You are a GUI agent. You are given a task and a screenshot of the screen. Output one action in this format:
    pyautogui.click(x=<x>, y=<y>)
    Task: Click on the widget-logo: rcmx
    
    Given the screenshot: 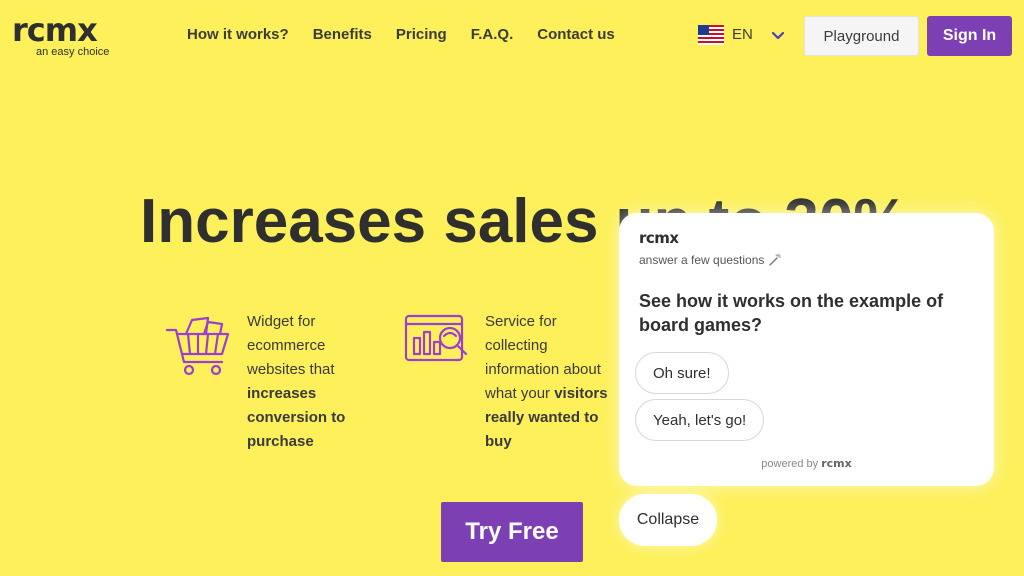 What is the action you would take?
    pyautogui.click(x=659, y=238)
    